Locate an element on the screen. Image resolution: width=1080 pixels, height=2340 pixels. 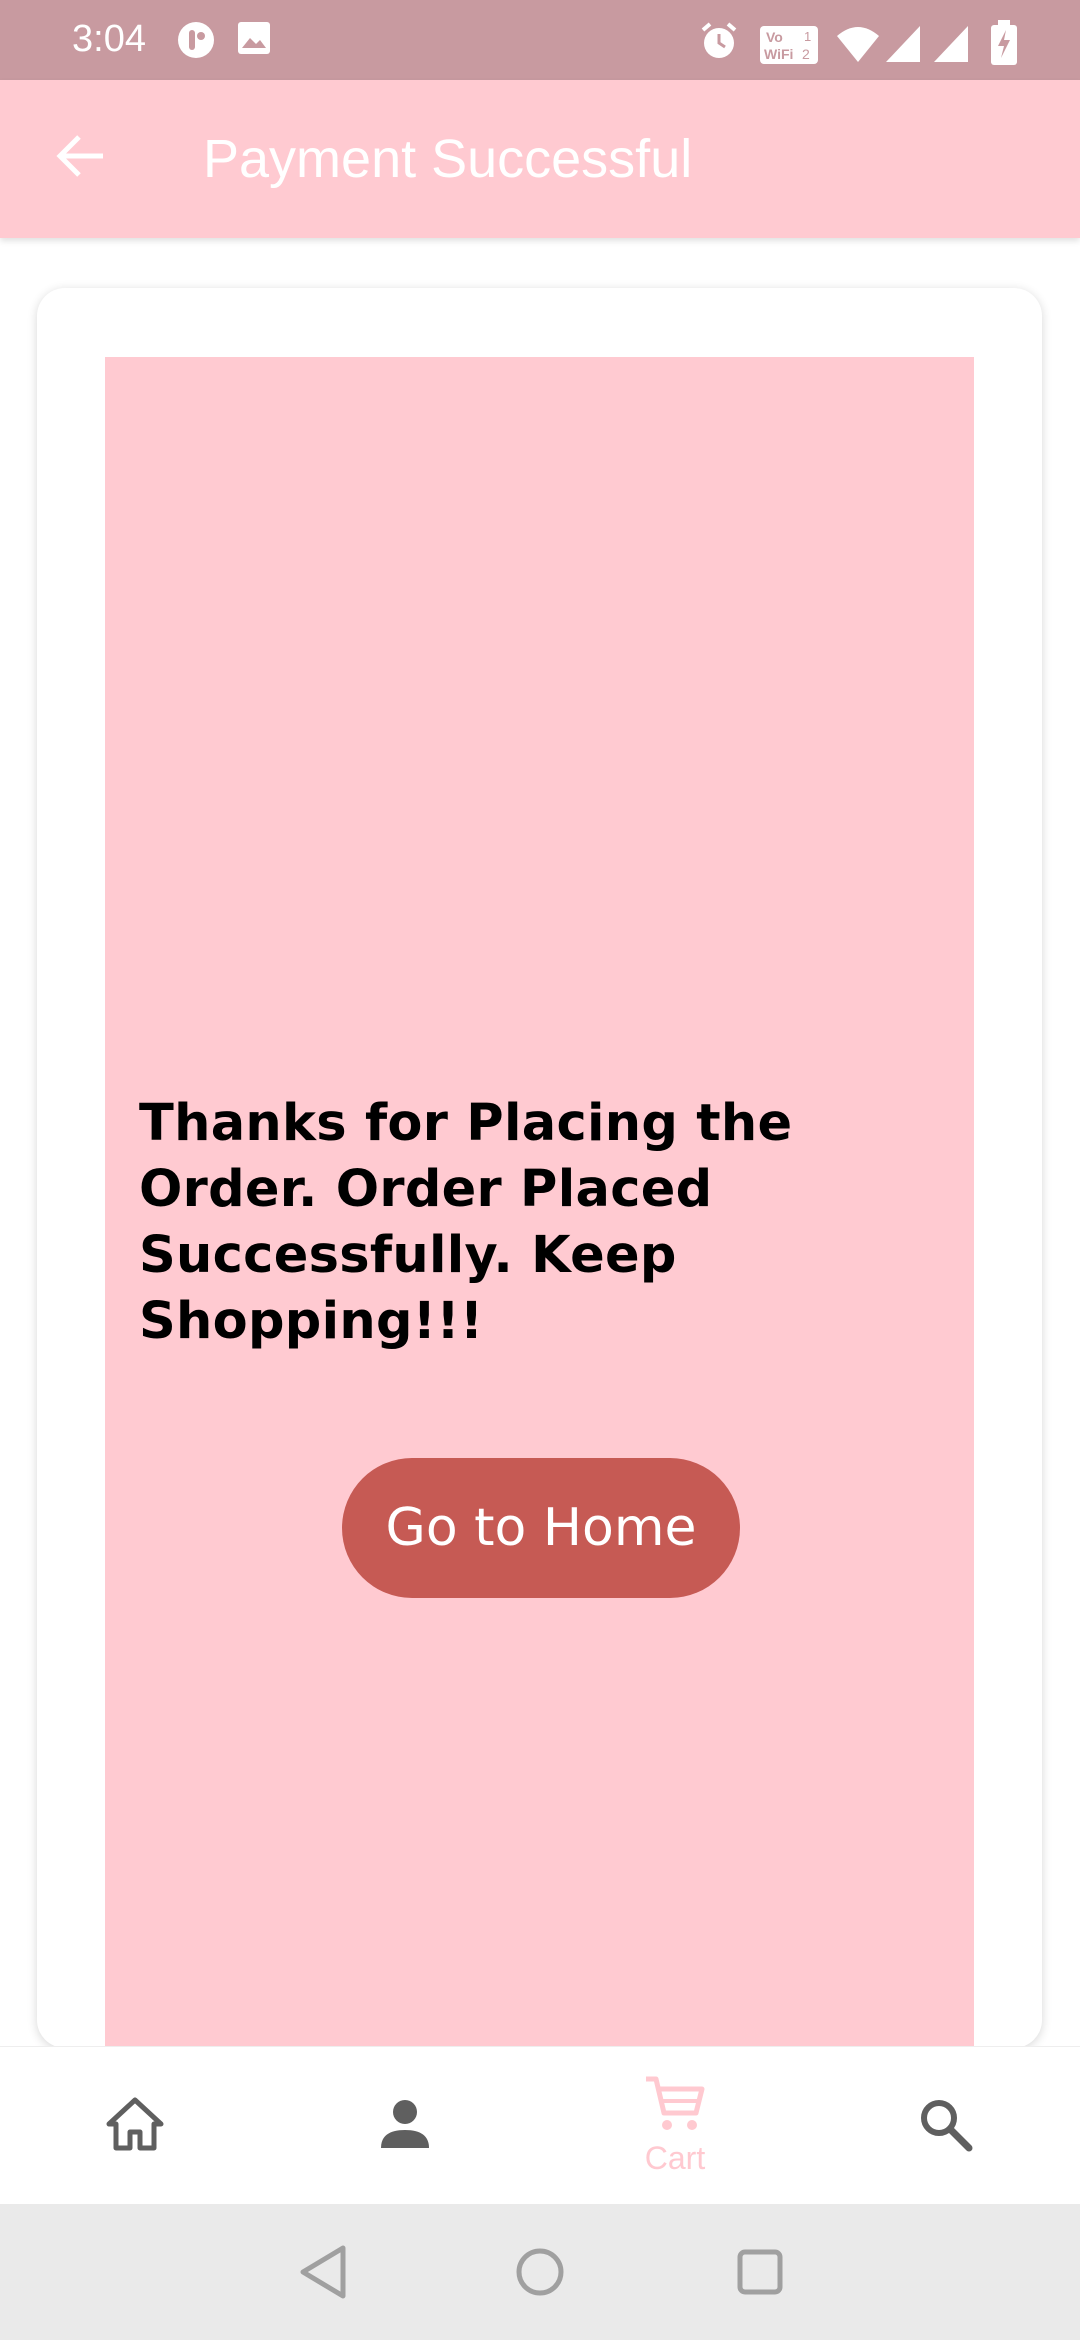
nav-item-home is located at coordinates (135, 2126).